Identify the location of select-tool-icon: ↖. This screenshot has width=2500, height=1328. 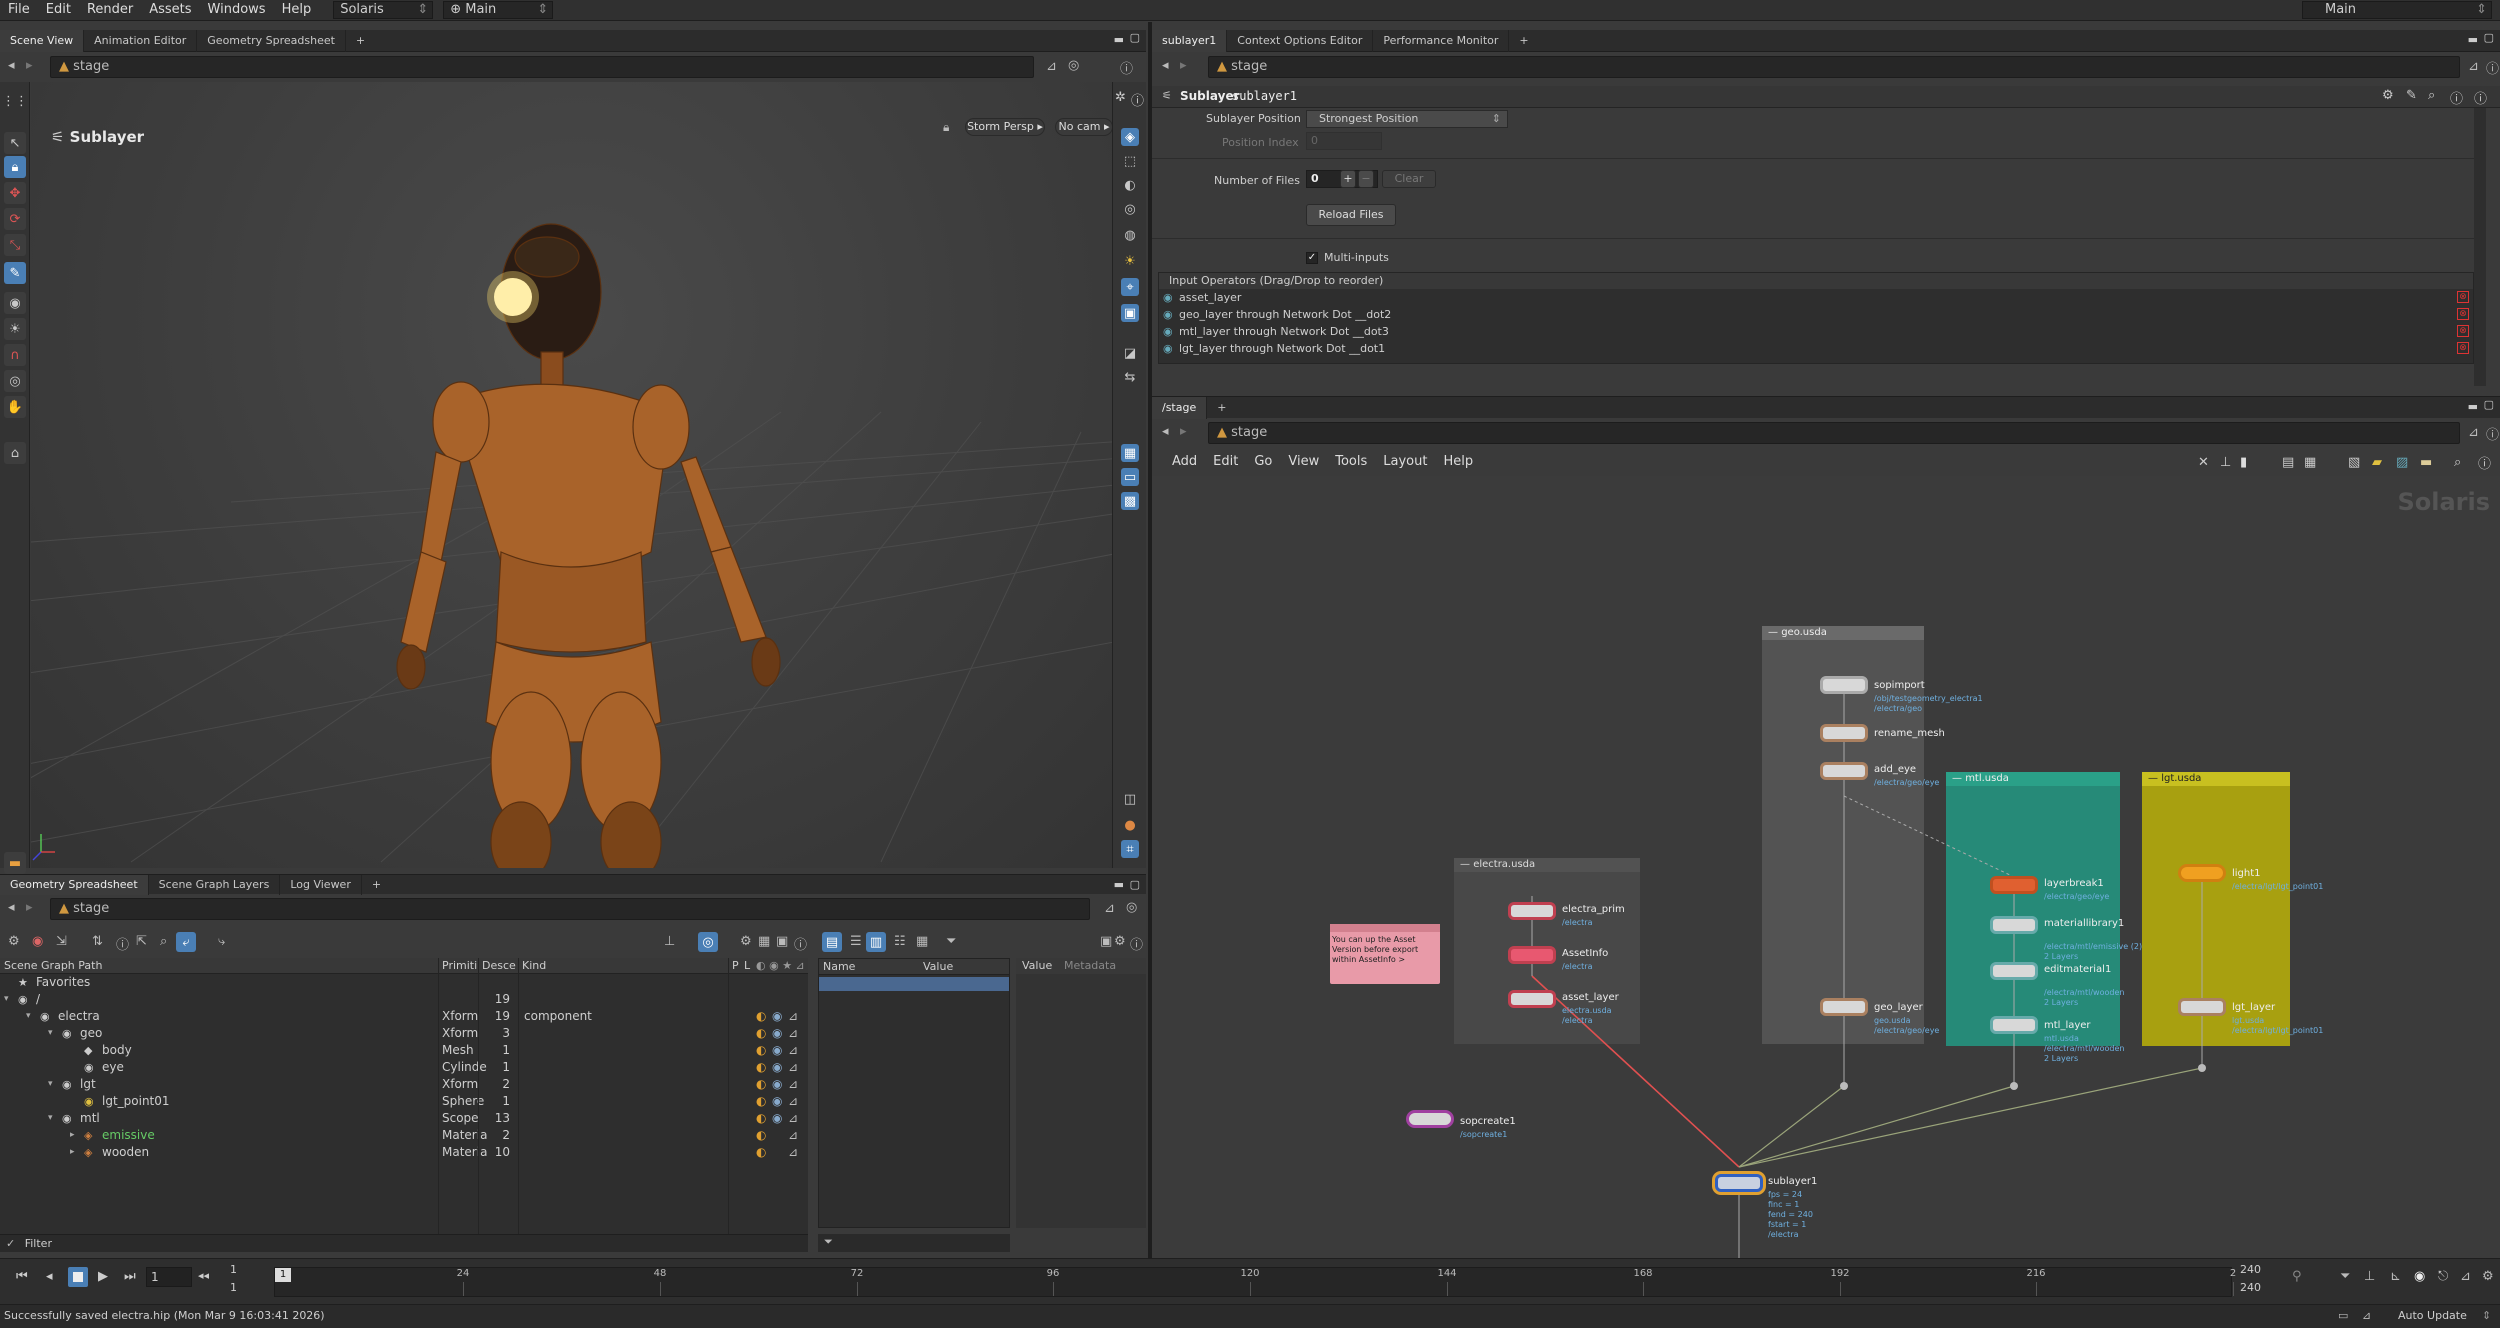
(15, 143).